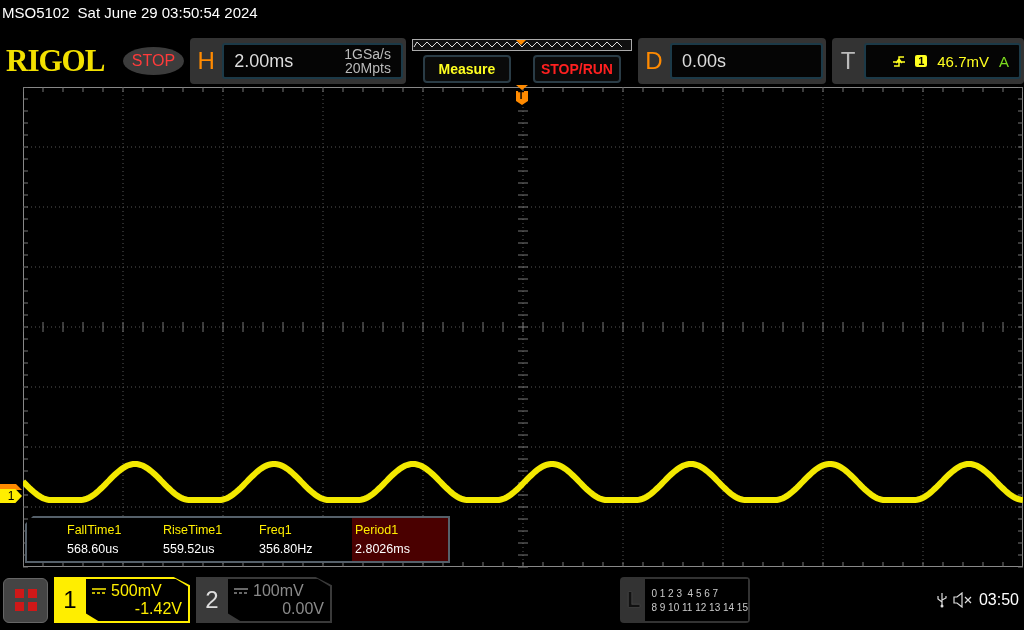 This screenshot has height=630, width=1024. Describe the element at coordinates (189, 549) in the screenshot. I see `measurement-value: 559.52us` at that location.